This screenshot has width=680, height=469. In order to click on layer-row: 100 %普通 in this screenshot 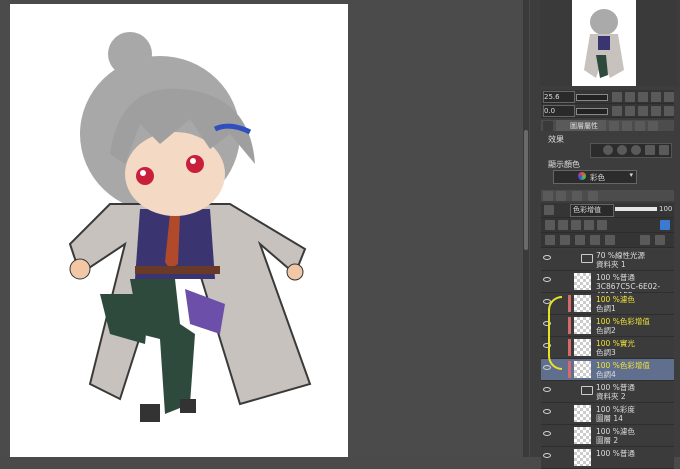, I will do `click(607, 458)`.